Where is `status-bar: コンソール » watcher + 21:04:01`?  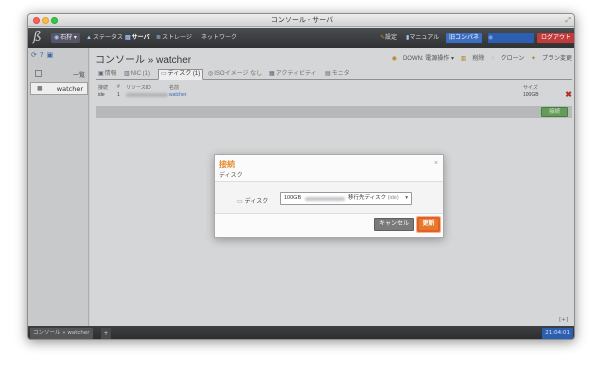
status-bar: コンソール » watcher + 21:04:01 is located at coordinates (301, 332).